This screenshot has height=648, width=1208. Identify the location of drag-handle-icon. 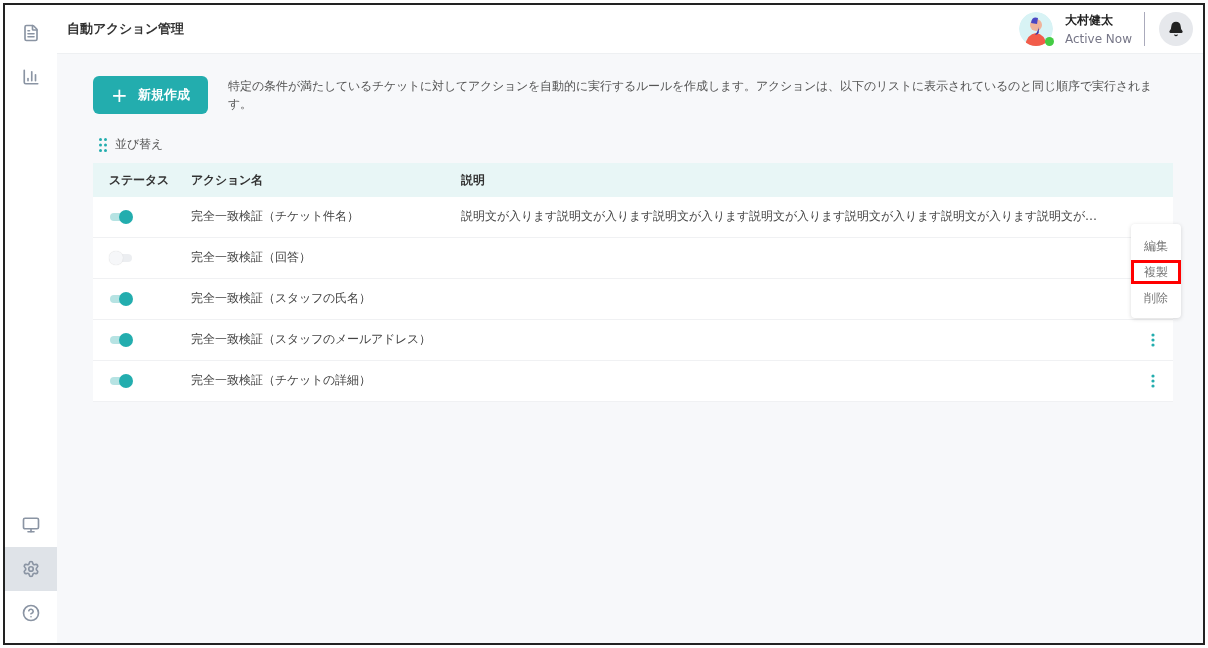
(103, 144).